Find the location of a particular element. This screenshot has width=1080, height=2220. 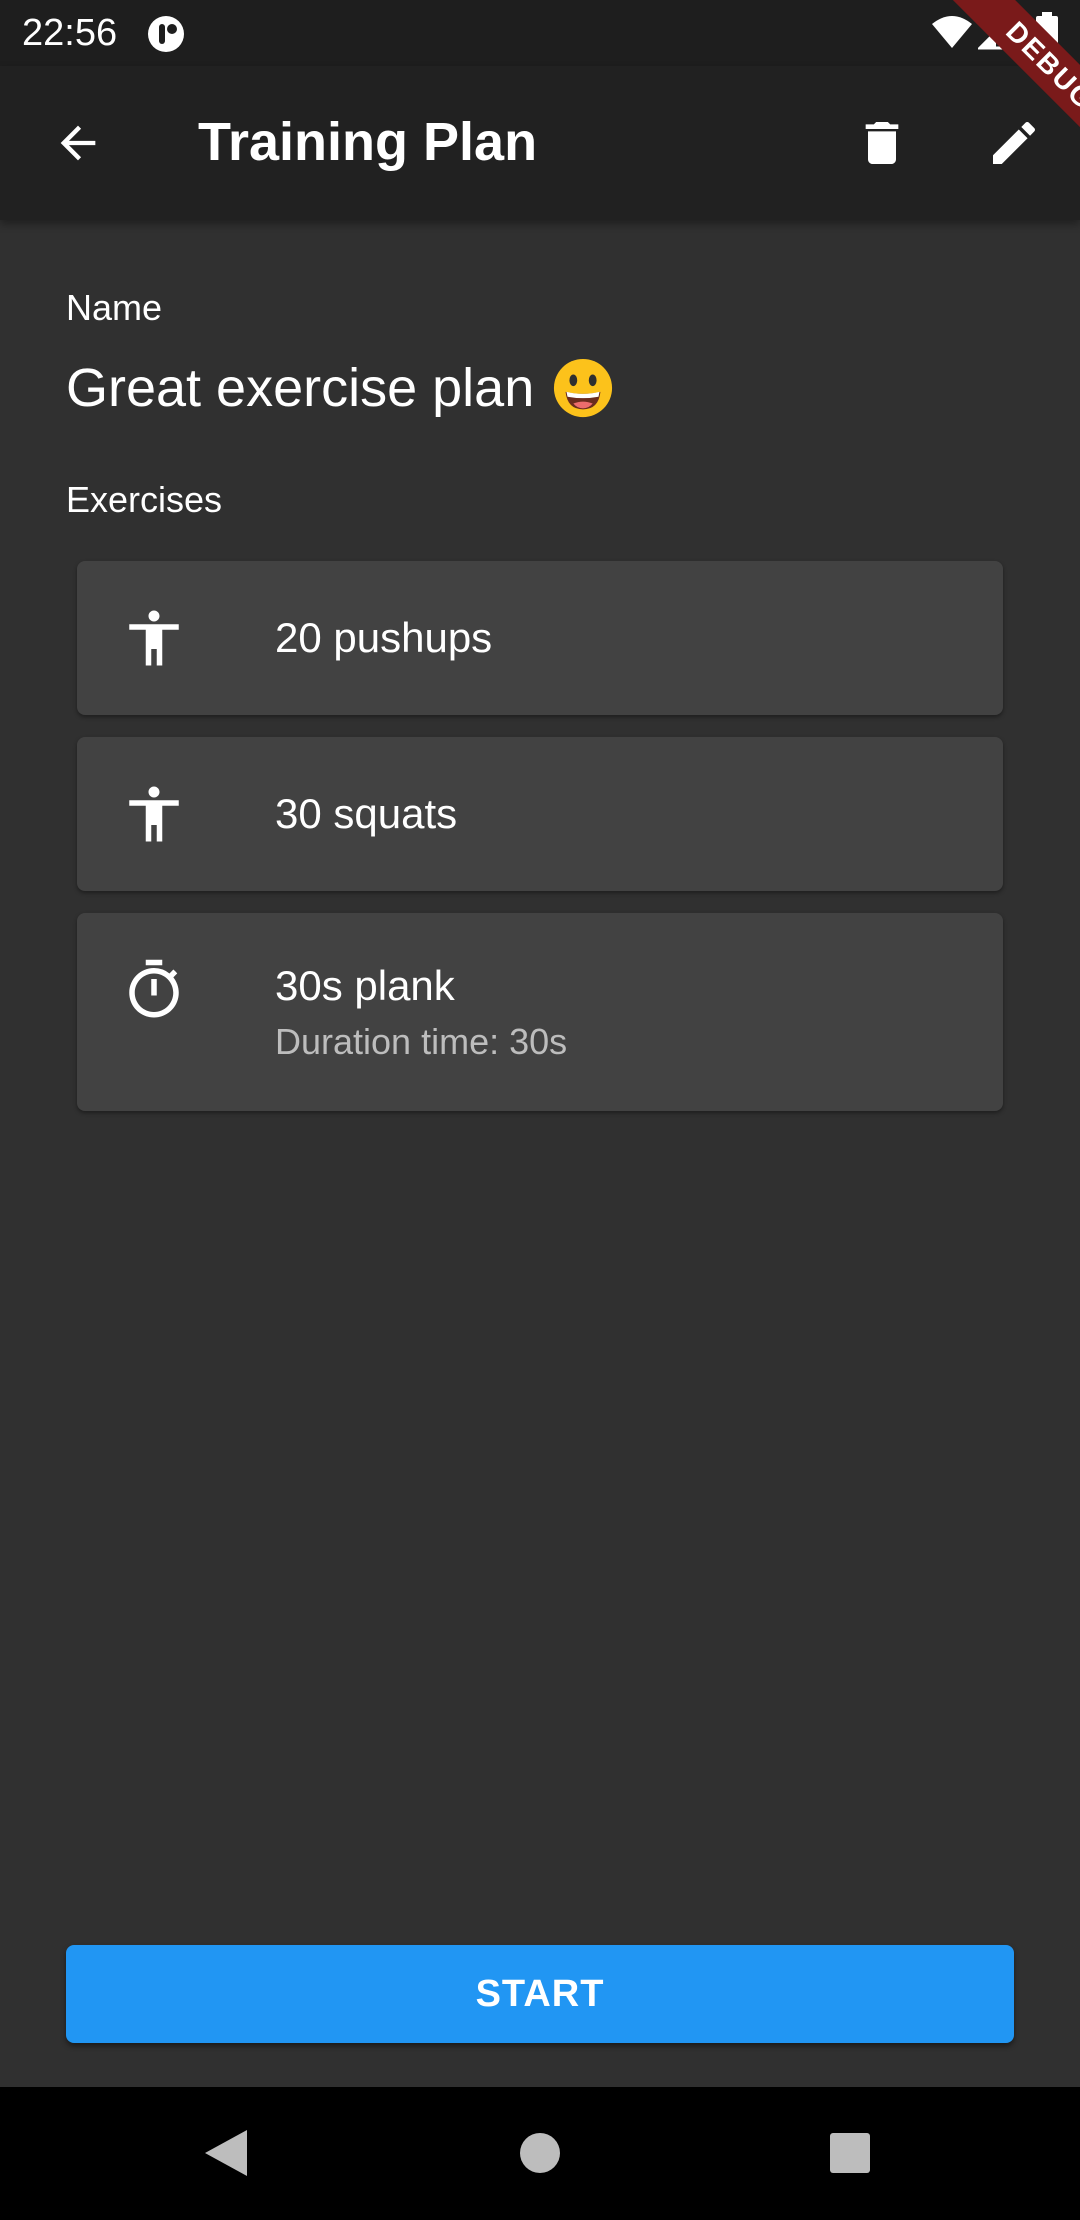

plan-name: Great exercise plan is located at coordinates (340, 388).